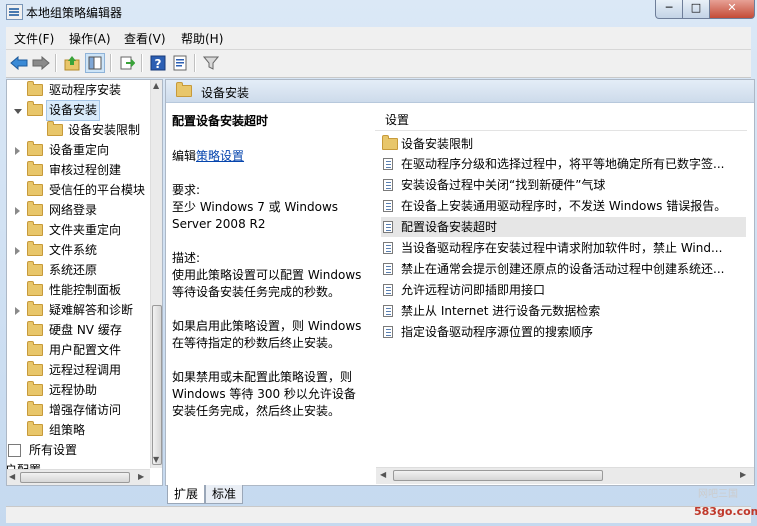  Describe the element at coordinates (34, 38) in the screenshot. I see `menu-file: 文件(F)` at that location.